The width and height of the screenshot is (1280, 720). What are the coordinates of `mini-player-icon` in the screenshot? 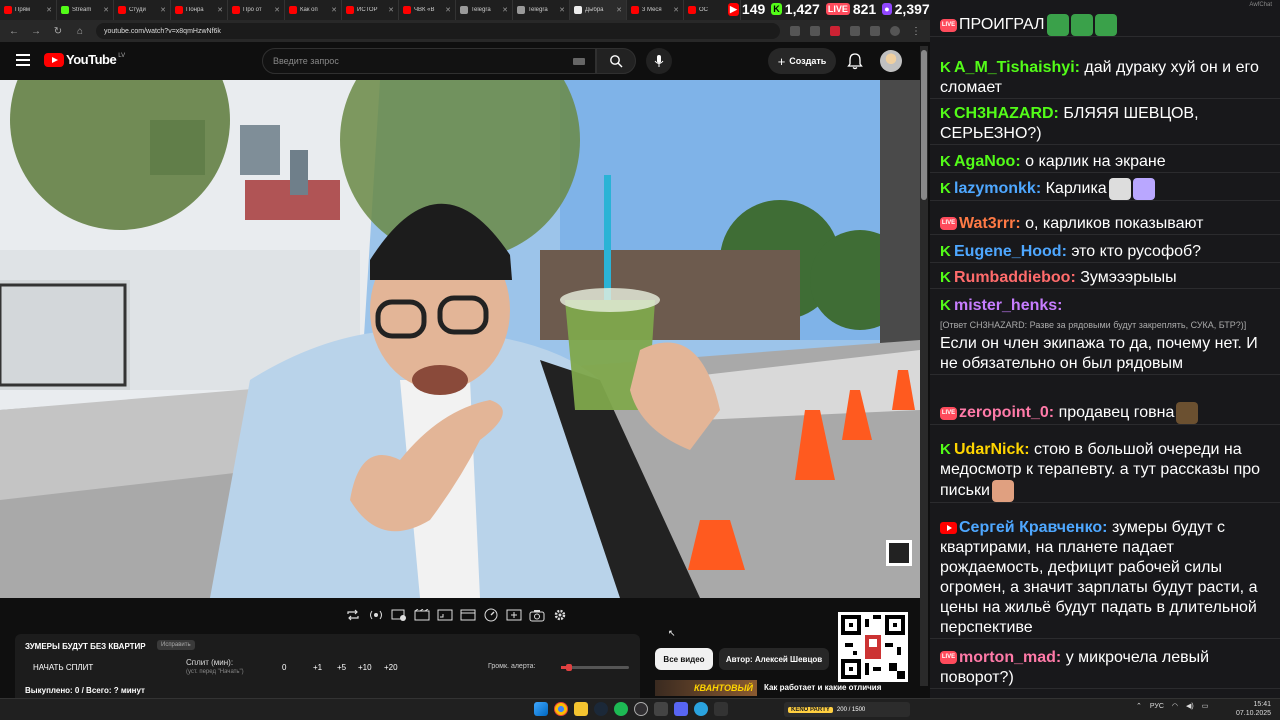 It's located at (468, 615).